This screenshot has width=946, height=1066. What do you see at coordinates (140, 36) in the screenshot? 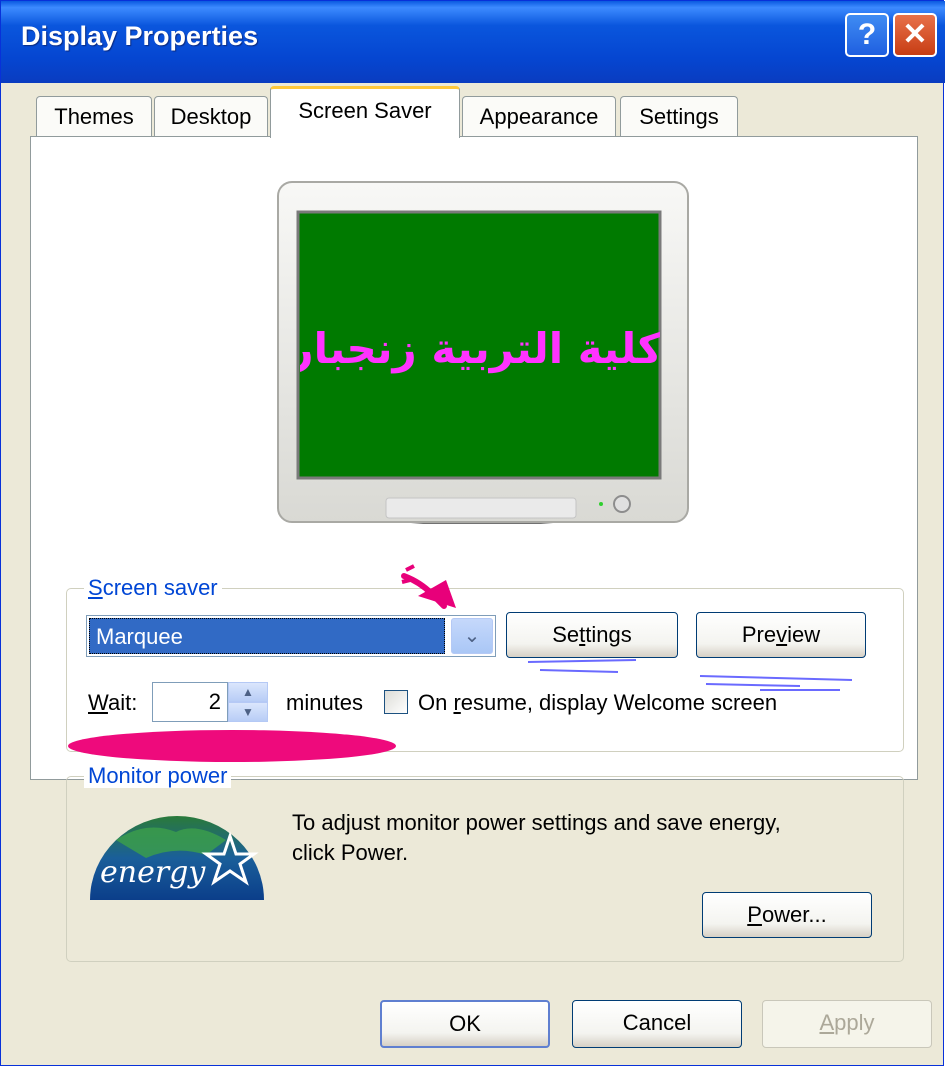
I see `window-title: Display Properties` at bounding box center [140, 36].